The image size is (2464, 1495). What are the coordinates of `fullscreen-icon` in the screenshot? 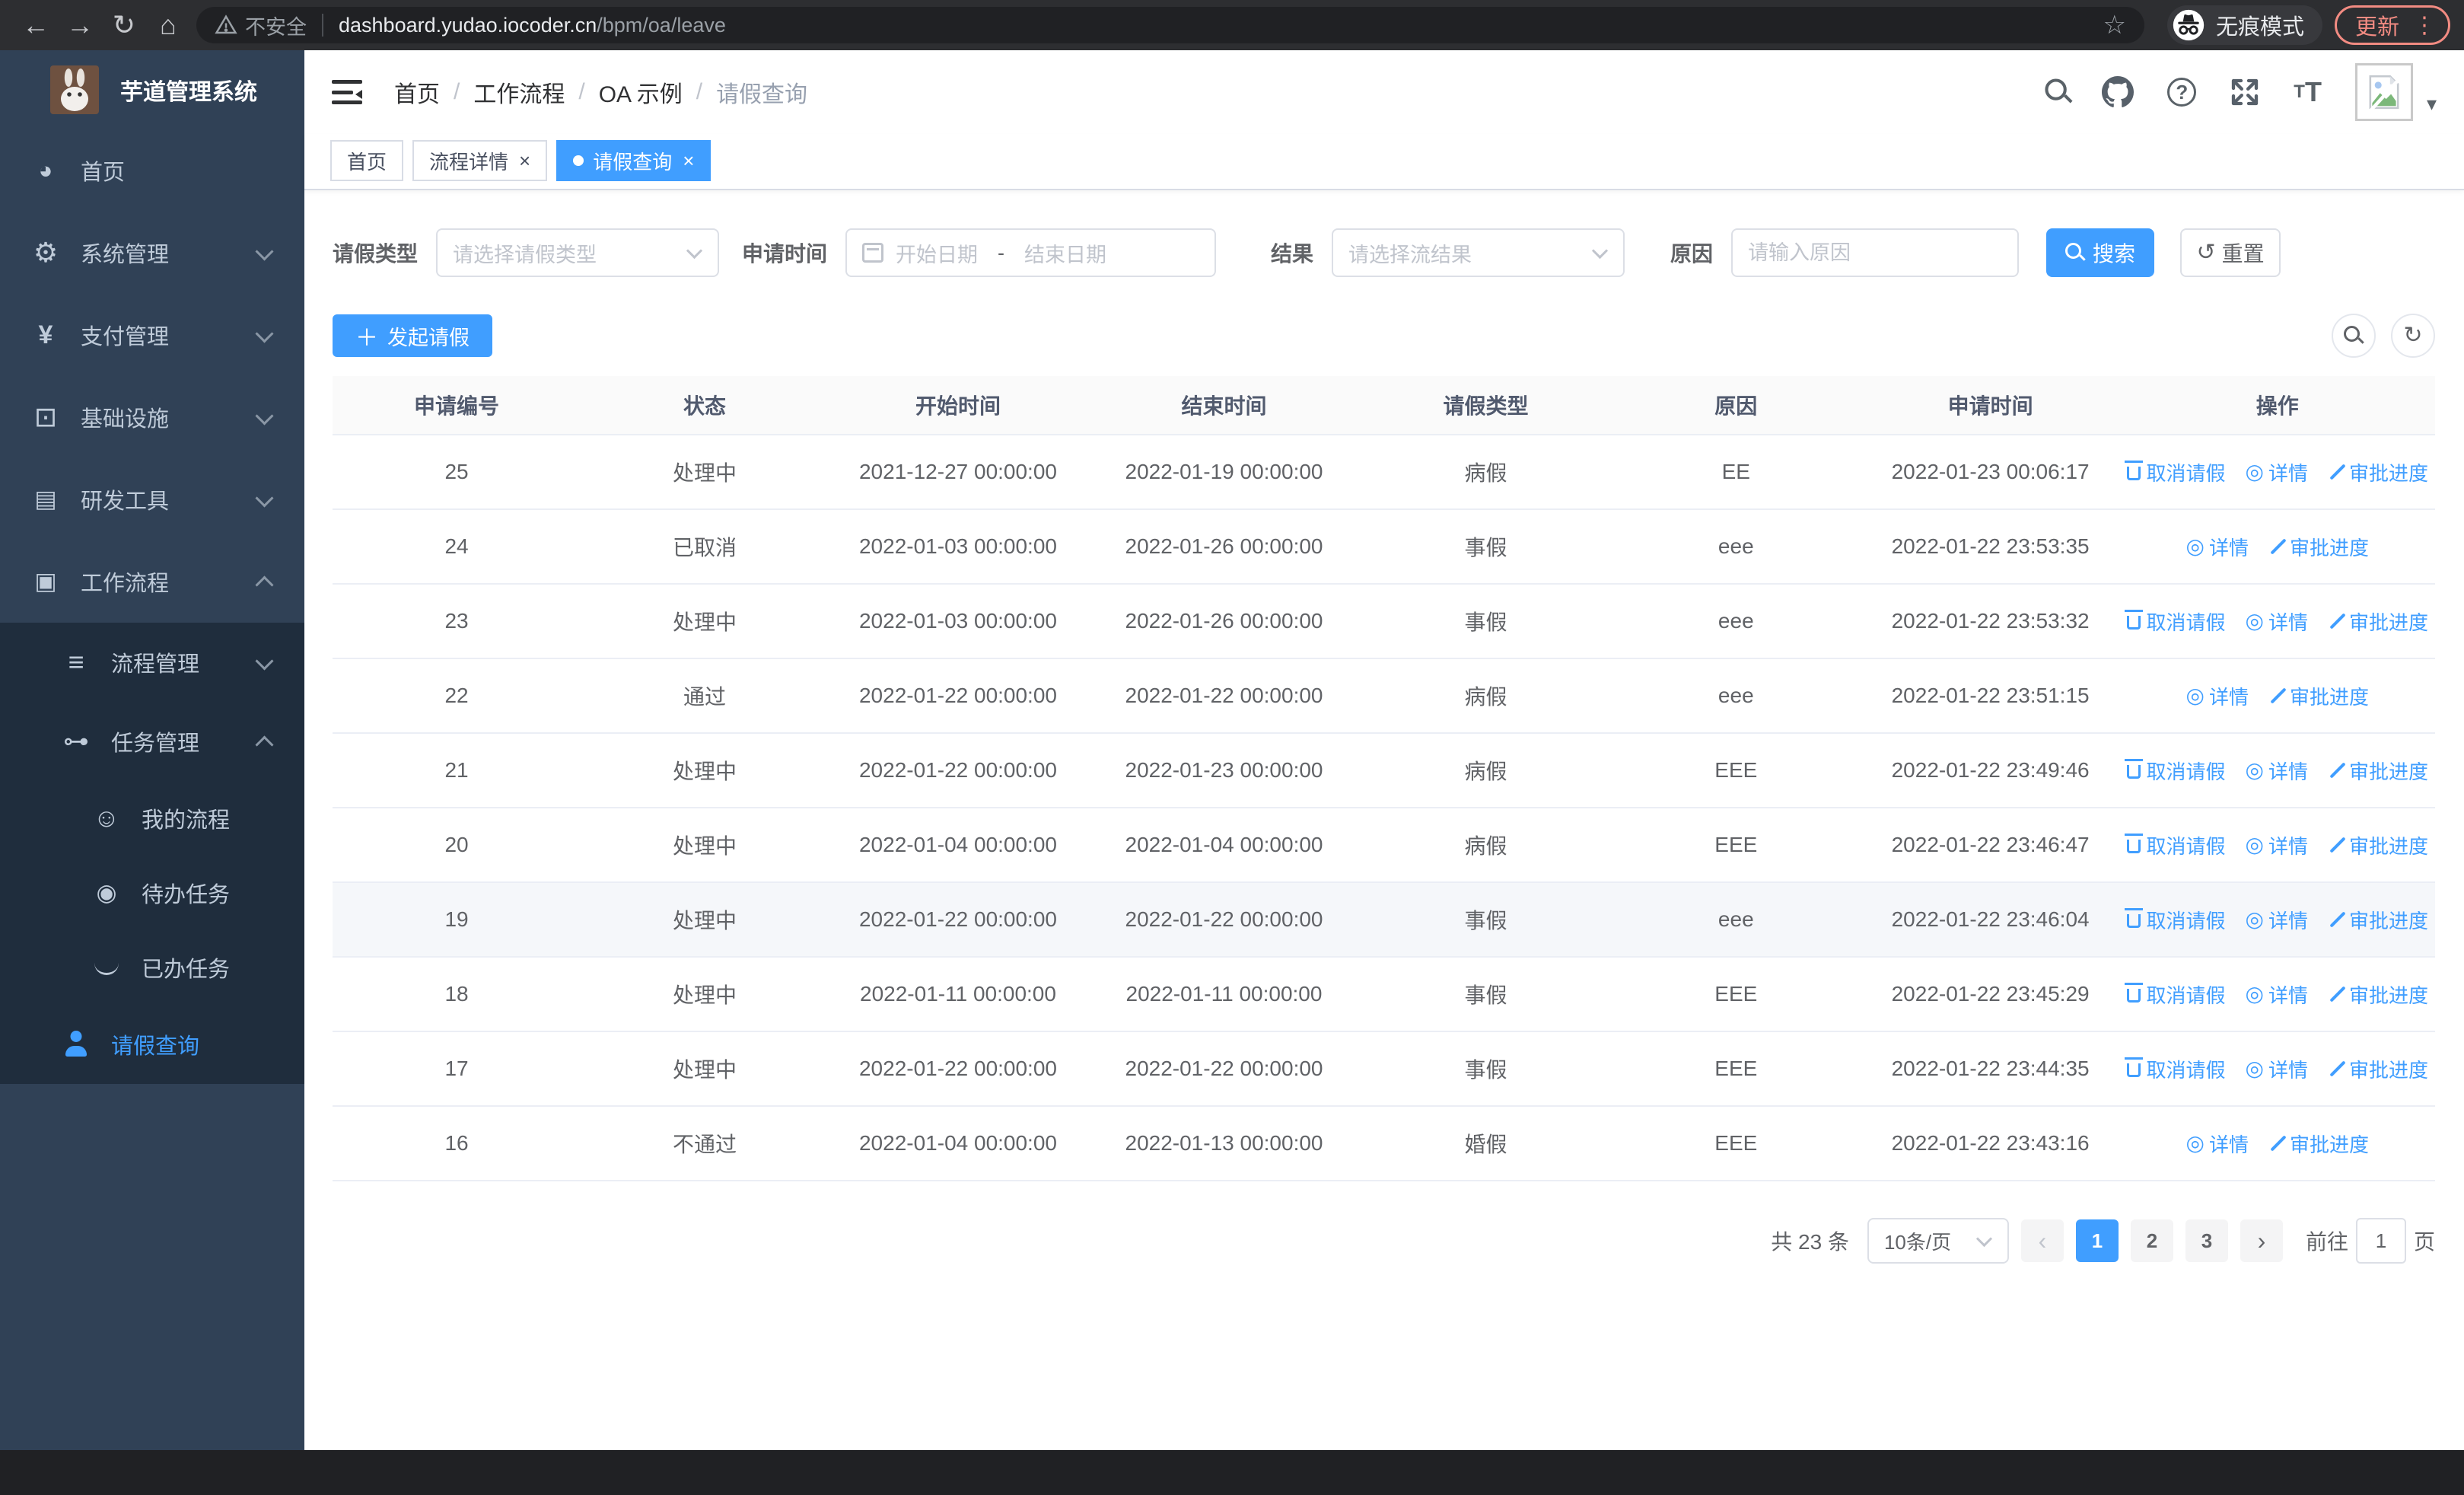 It's located at (2245, 92).